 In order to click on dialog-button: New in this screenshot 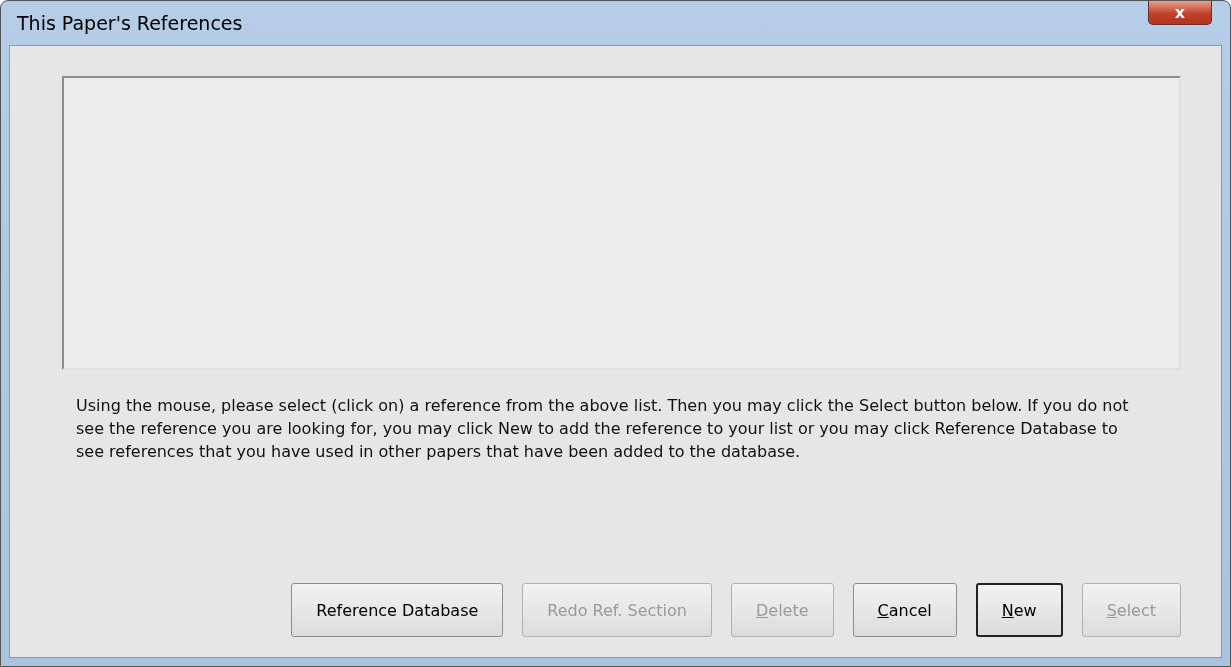, I will do `click(1019, 610)`.